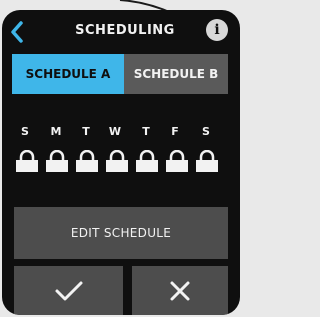 Image resolution: width=320 pixels, height=317 pixels. I want to click on checkmark-icon, so click(68, 290).